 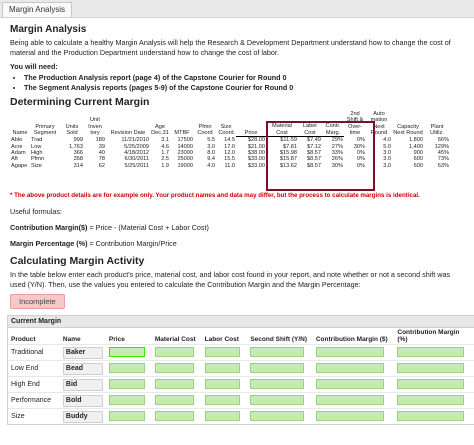 What do you see at coordinates (148, 227) in the screenshot?
I see `formula-body: = Price - (Material Cost + Labor Cost)` at bounding box center [148, 227].